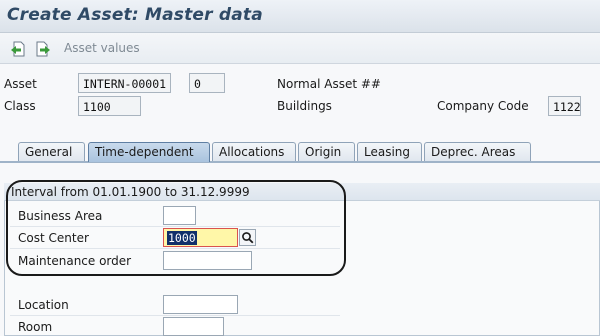 This screenshot has height=336, width=600. Describe the element at coordinates (304, 106) in the screenshot. I see `class-description: Buildings` at that location.